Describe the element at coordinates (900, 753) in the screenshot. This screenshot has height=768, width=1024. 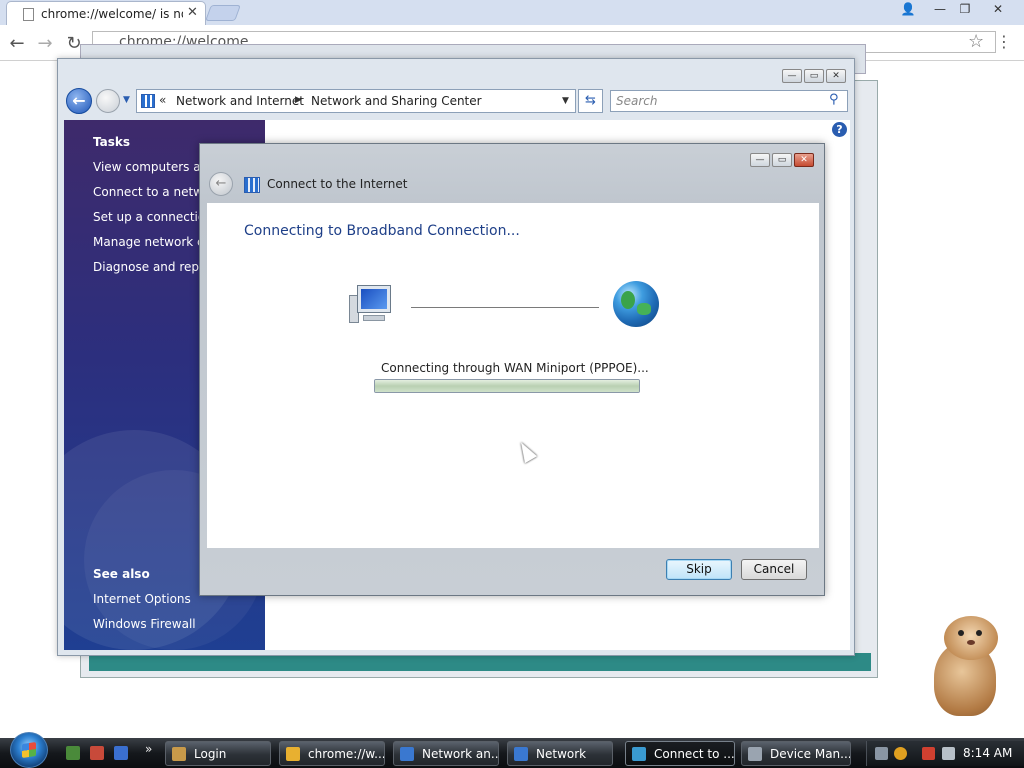
I see `tray-search-icon` at that location.